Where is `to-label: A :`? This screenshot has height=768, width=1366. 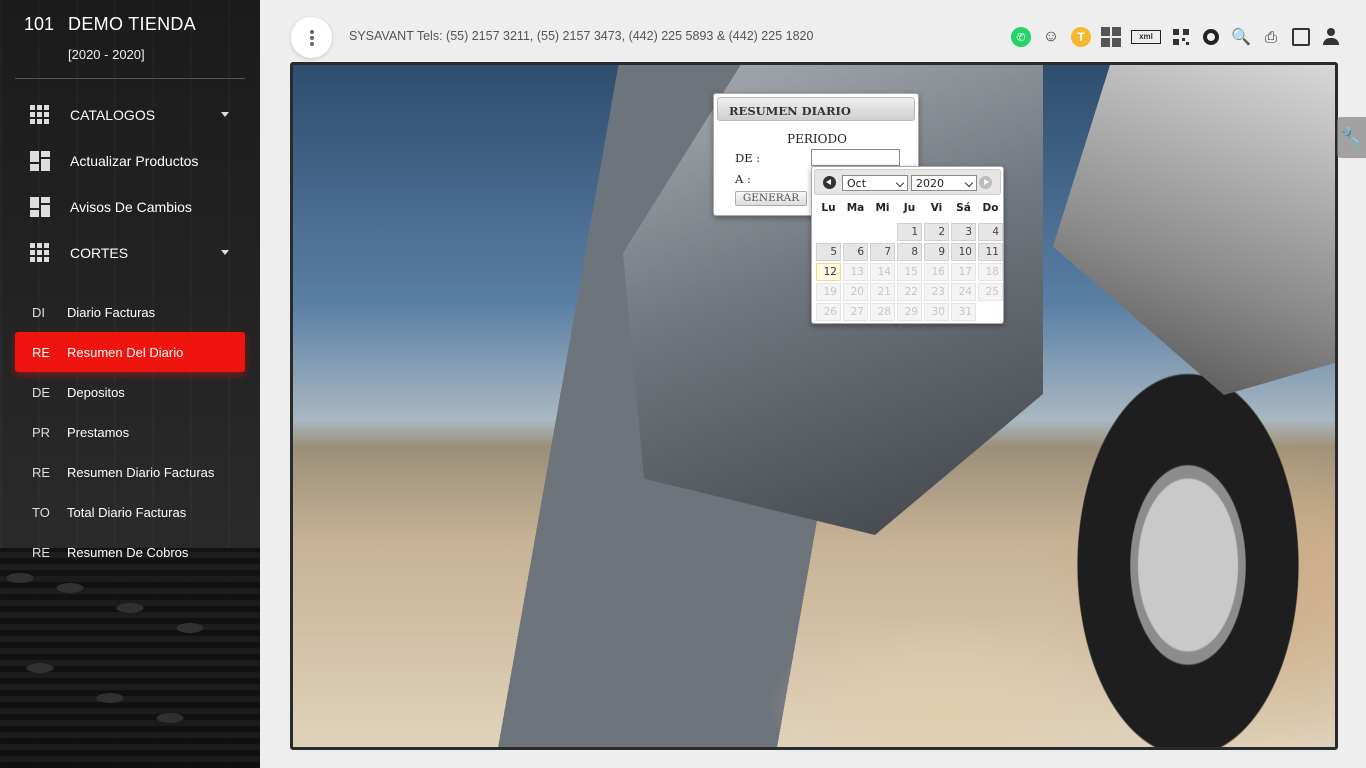 to-label: A : is located at coordinates (743, 179).